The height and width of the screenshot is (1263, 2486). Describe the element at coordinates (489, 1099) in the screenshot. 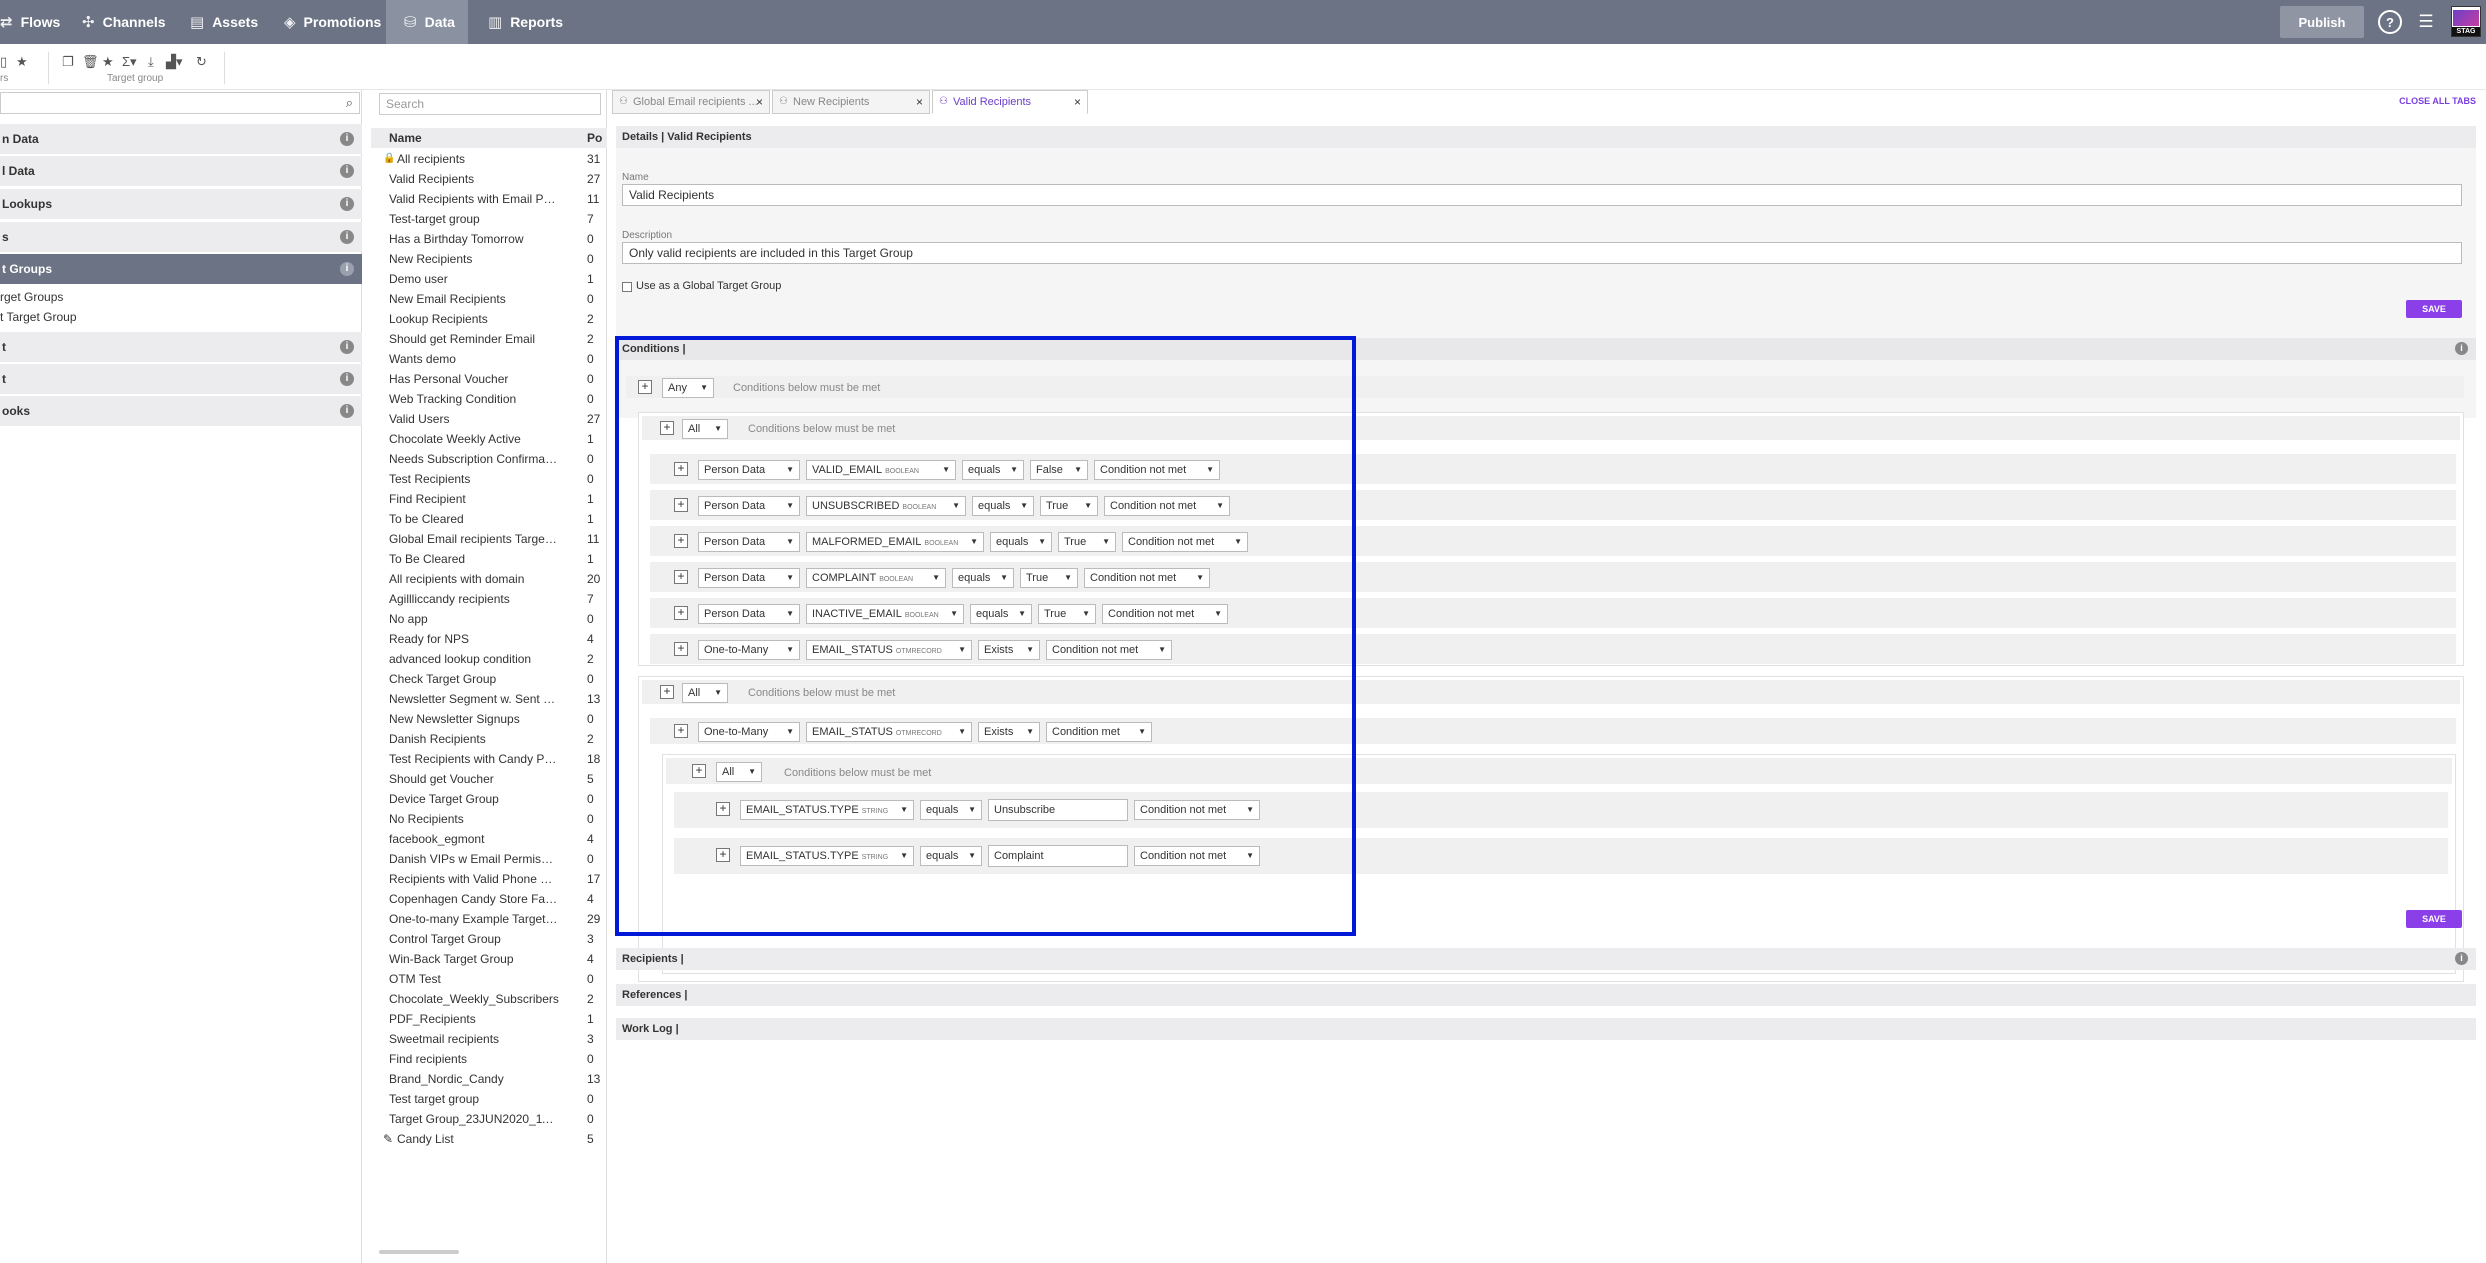

I see `list-item: Test target group 0` at that location.